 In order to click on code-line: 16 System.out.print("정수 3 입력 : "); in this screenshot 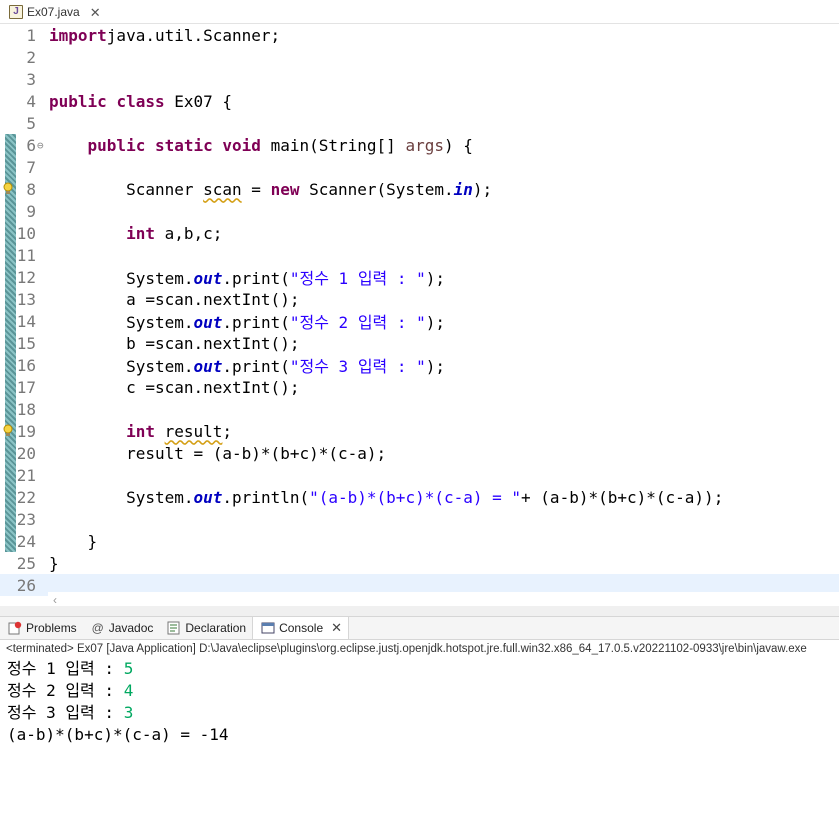, I will do `click(419, 365)`.